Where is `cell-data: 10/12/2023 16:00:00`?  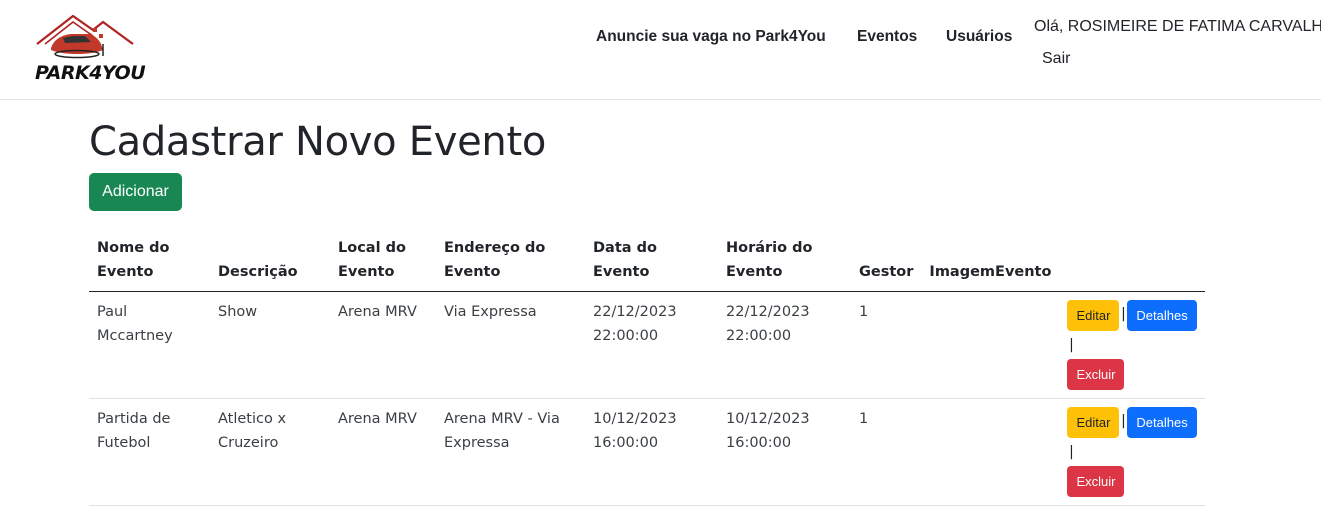
cell-data: 10/12/2023 16:00:00 is located at coordinates (651, 452).